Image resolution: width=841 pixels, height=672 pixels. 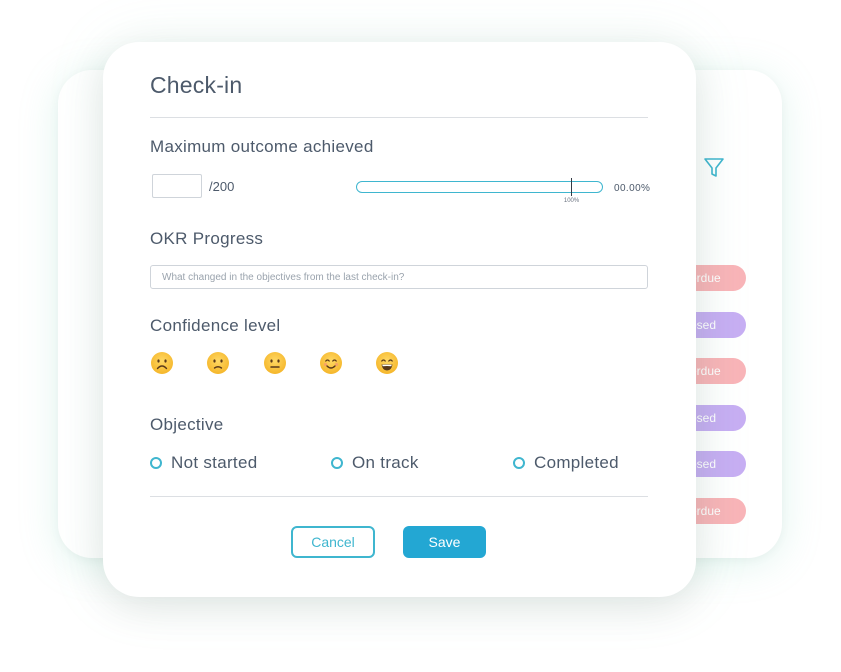 What do you see at coordinates (222, 186) in the screenshot?
I see `outcome-max-value: /200` at bounding box center [222, 186].